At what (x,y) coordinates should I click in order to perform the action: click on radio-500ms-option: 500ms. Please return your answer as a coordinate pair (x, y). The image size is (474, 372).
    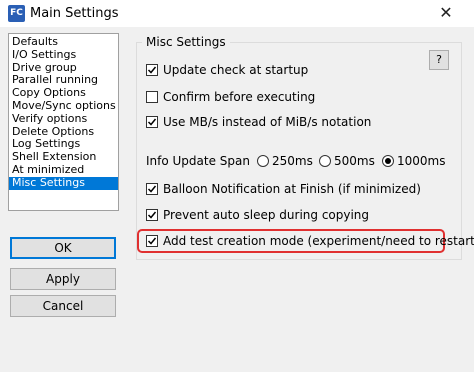
    Looking at the image, I should click on (347, 161).